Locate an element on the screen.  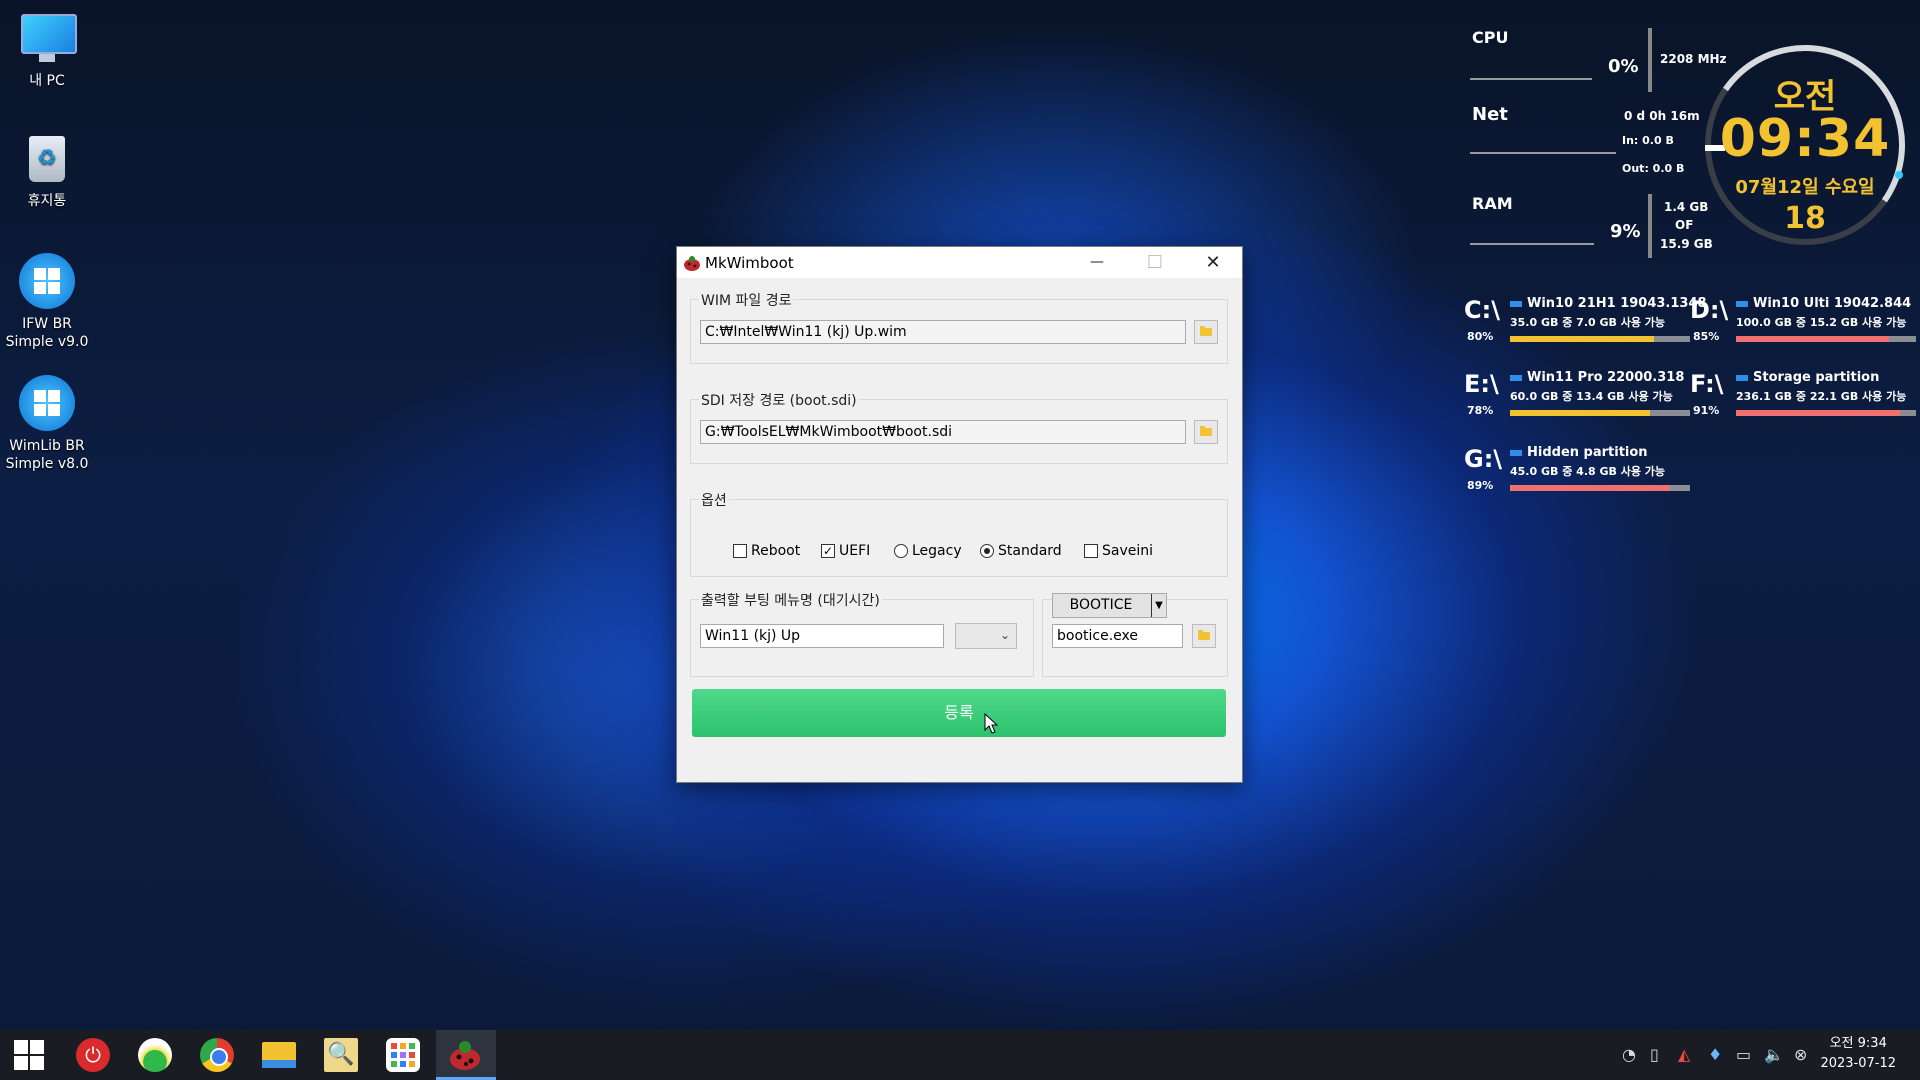
close-button: ✕ is located at coordinates (1213, 262).